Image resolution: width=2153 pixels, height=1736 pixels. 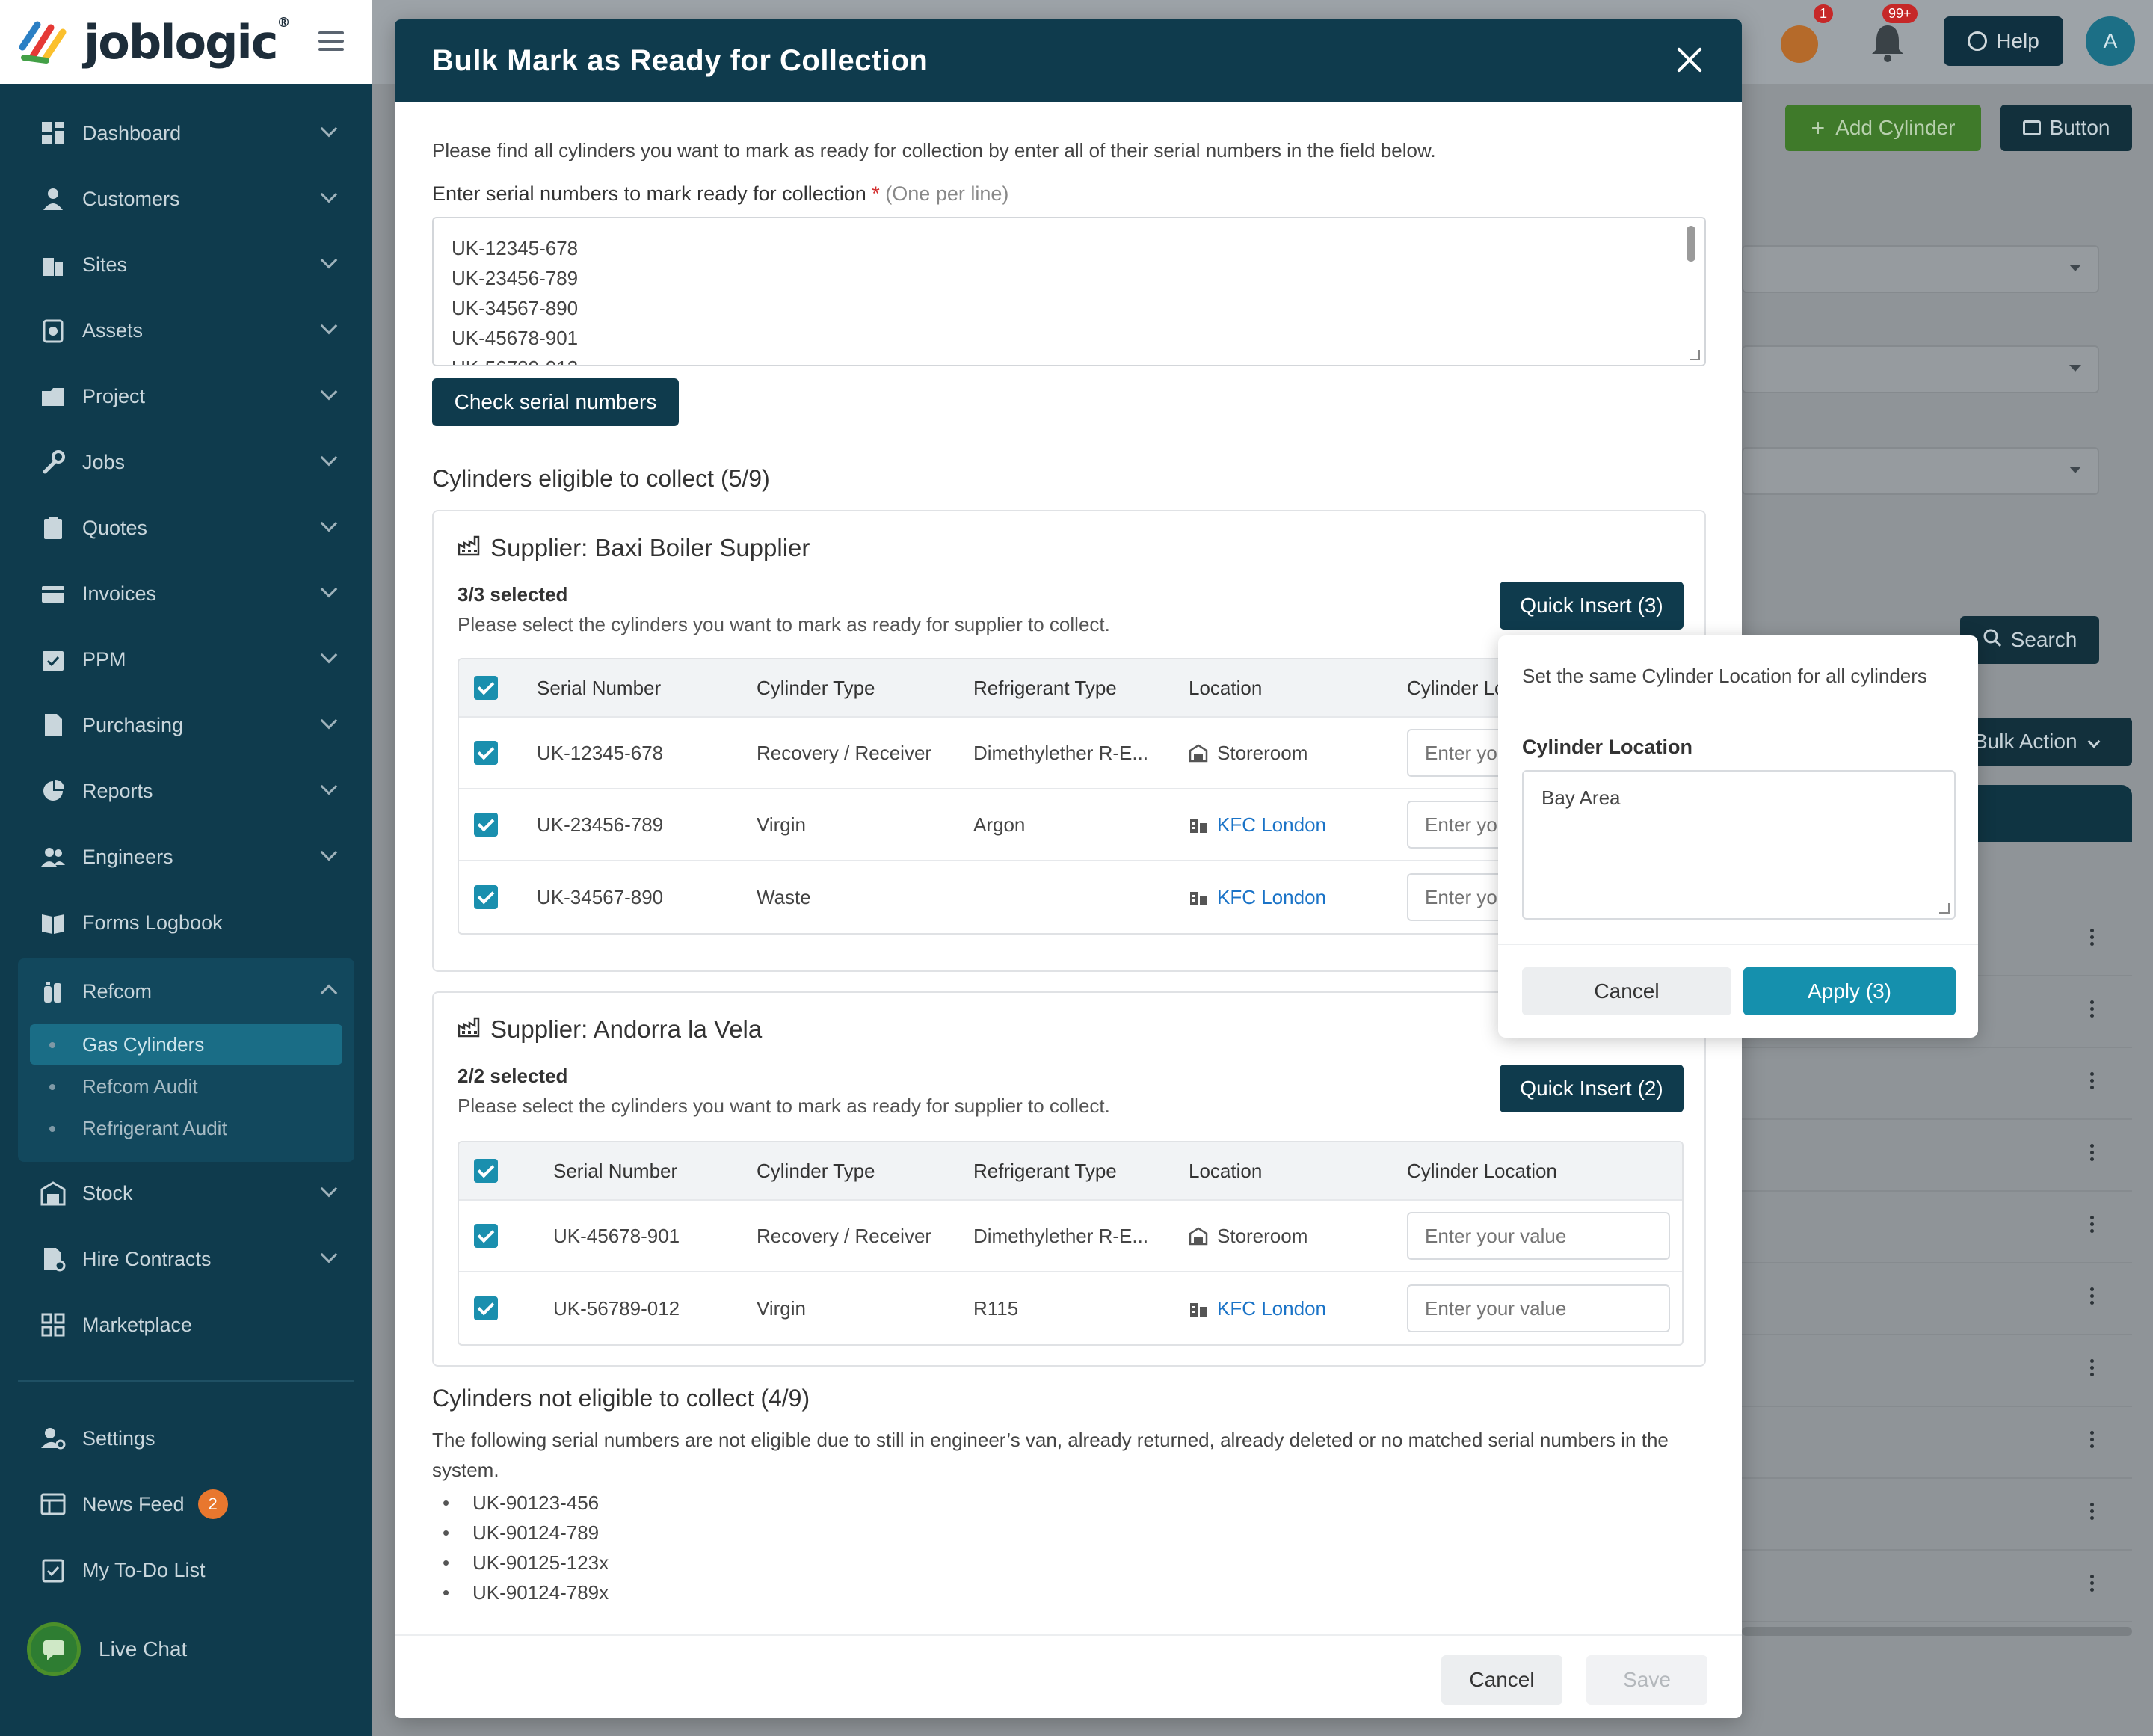 I want to click on sidebar-sub-refcom-audit: Refcom Audit, so click(x=186, y=1086).